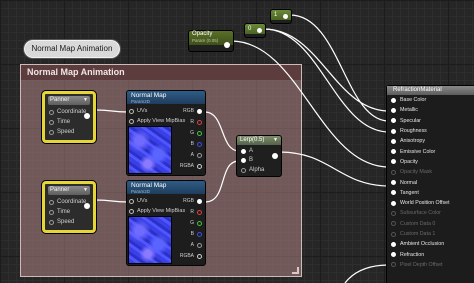 Image resolution: width=474 pixels, height=283 pixels. What do you see at coordinates (430, 110) in the screenshot?
I see `material-input-metallic: Metallic` at bounding box center [430, 110].